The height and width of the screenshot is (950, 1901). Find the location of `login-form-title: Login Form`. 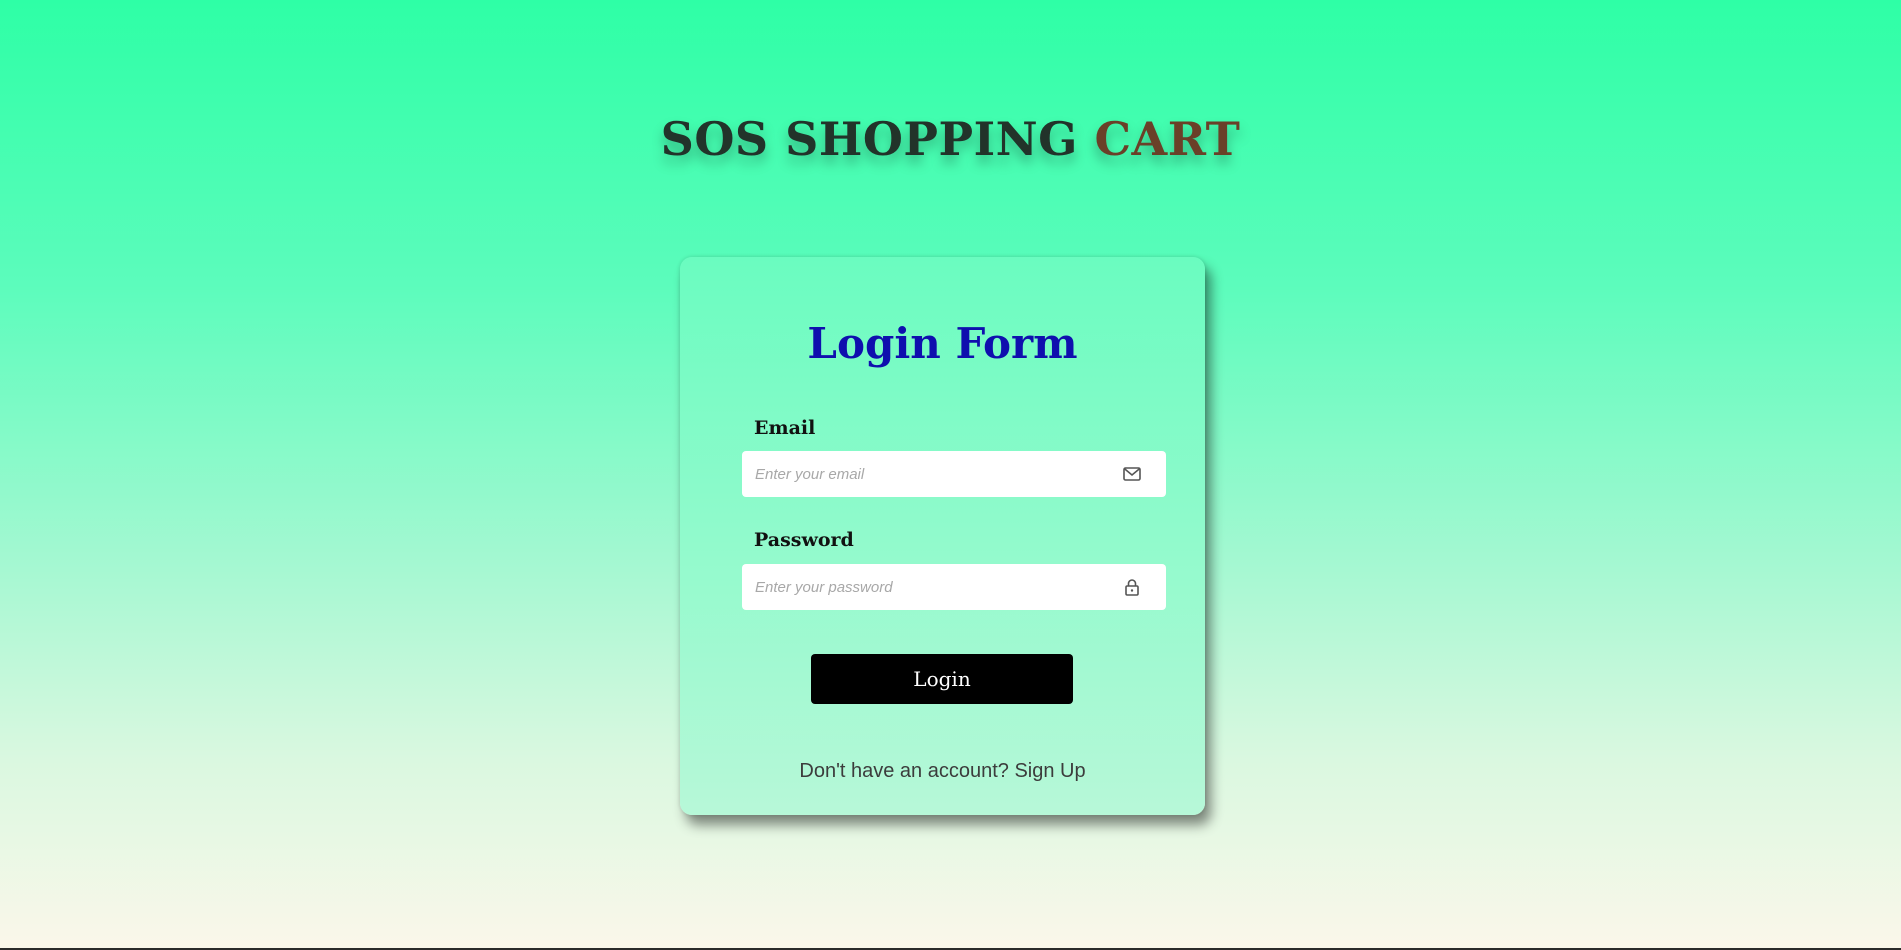

login-form-title: Login Form is located at coordinates (942, 343).